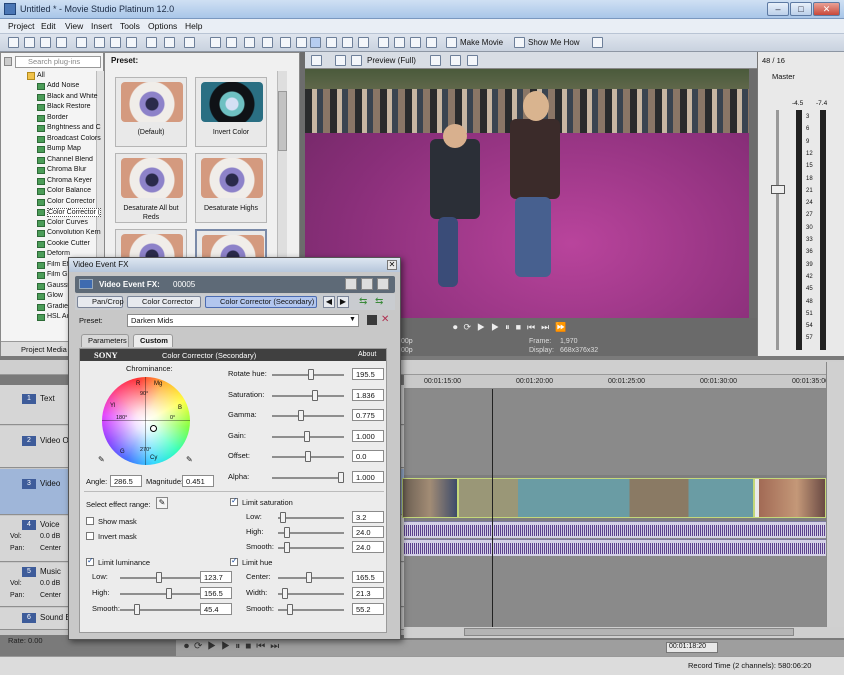 The width and height of the screenshot is (844, 675). I want to click on marker-icon, so click(415, 42).